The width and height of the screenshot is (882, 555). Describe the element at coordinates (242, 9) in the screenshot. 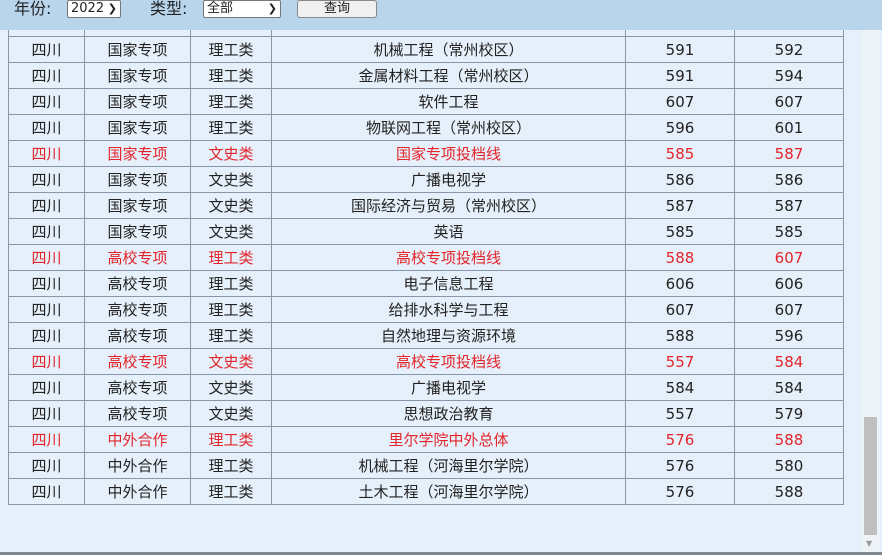

I see `type-select: 全部 ❯` at that location.